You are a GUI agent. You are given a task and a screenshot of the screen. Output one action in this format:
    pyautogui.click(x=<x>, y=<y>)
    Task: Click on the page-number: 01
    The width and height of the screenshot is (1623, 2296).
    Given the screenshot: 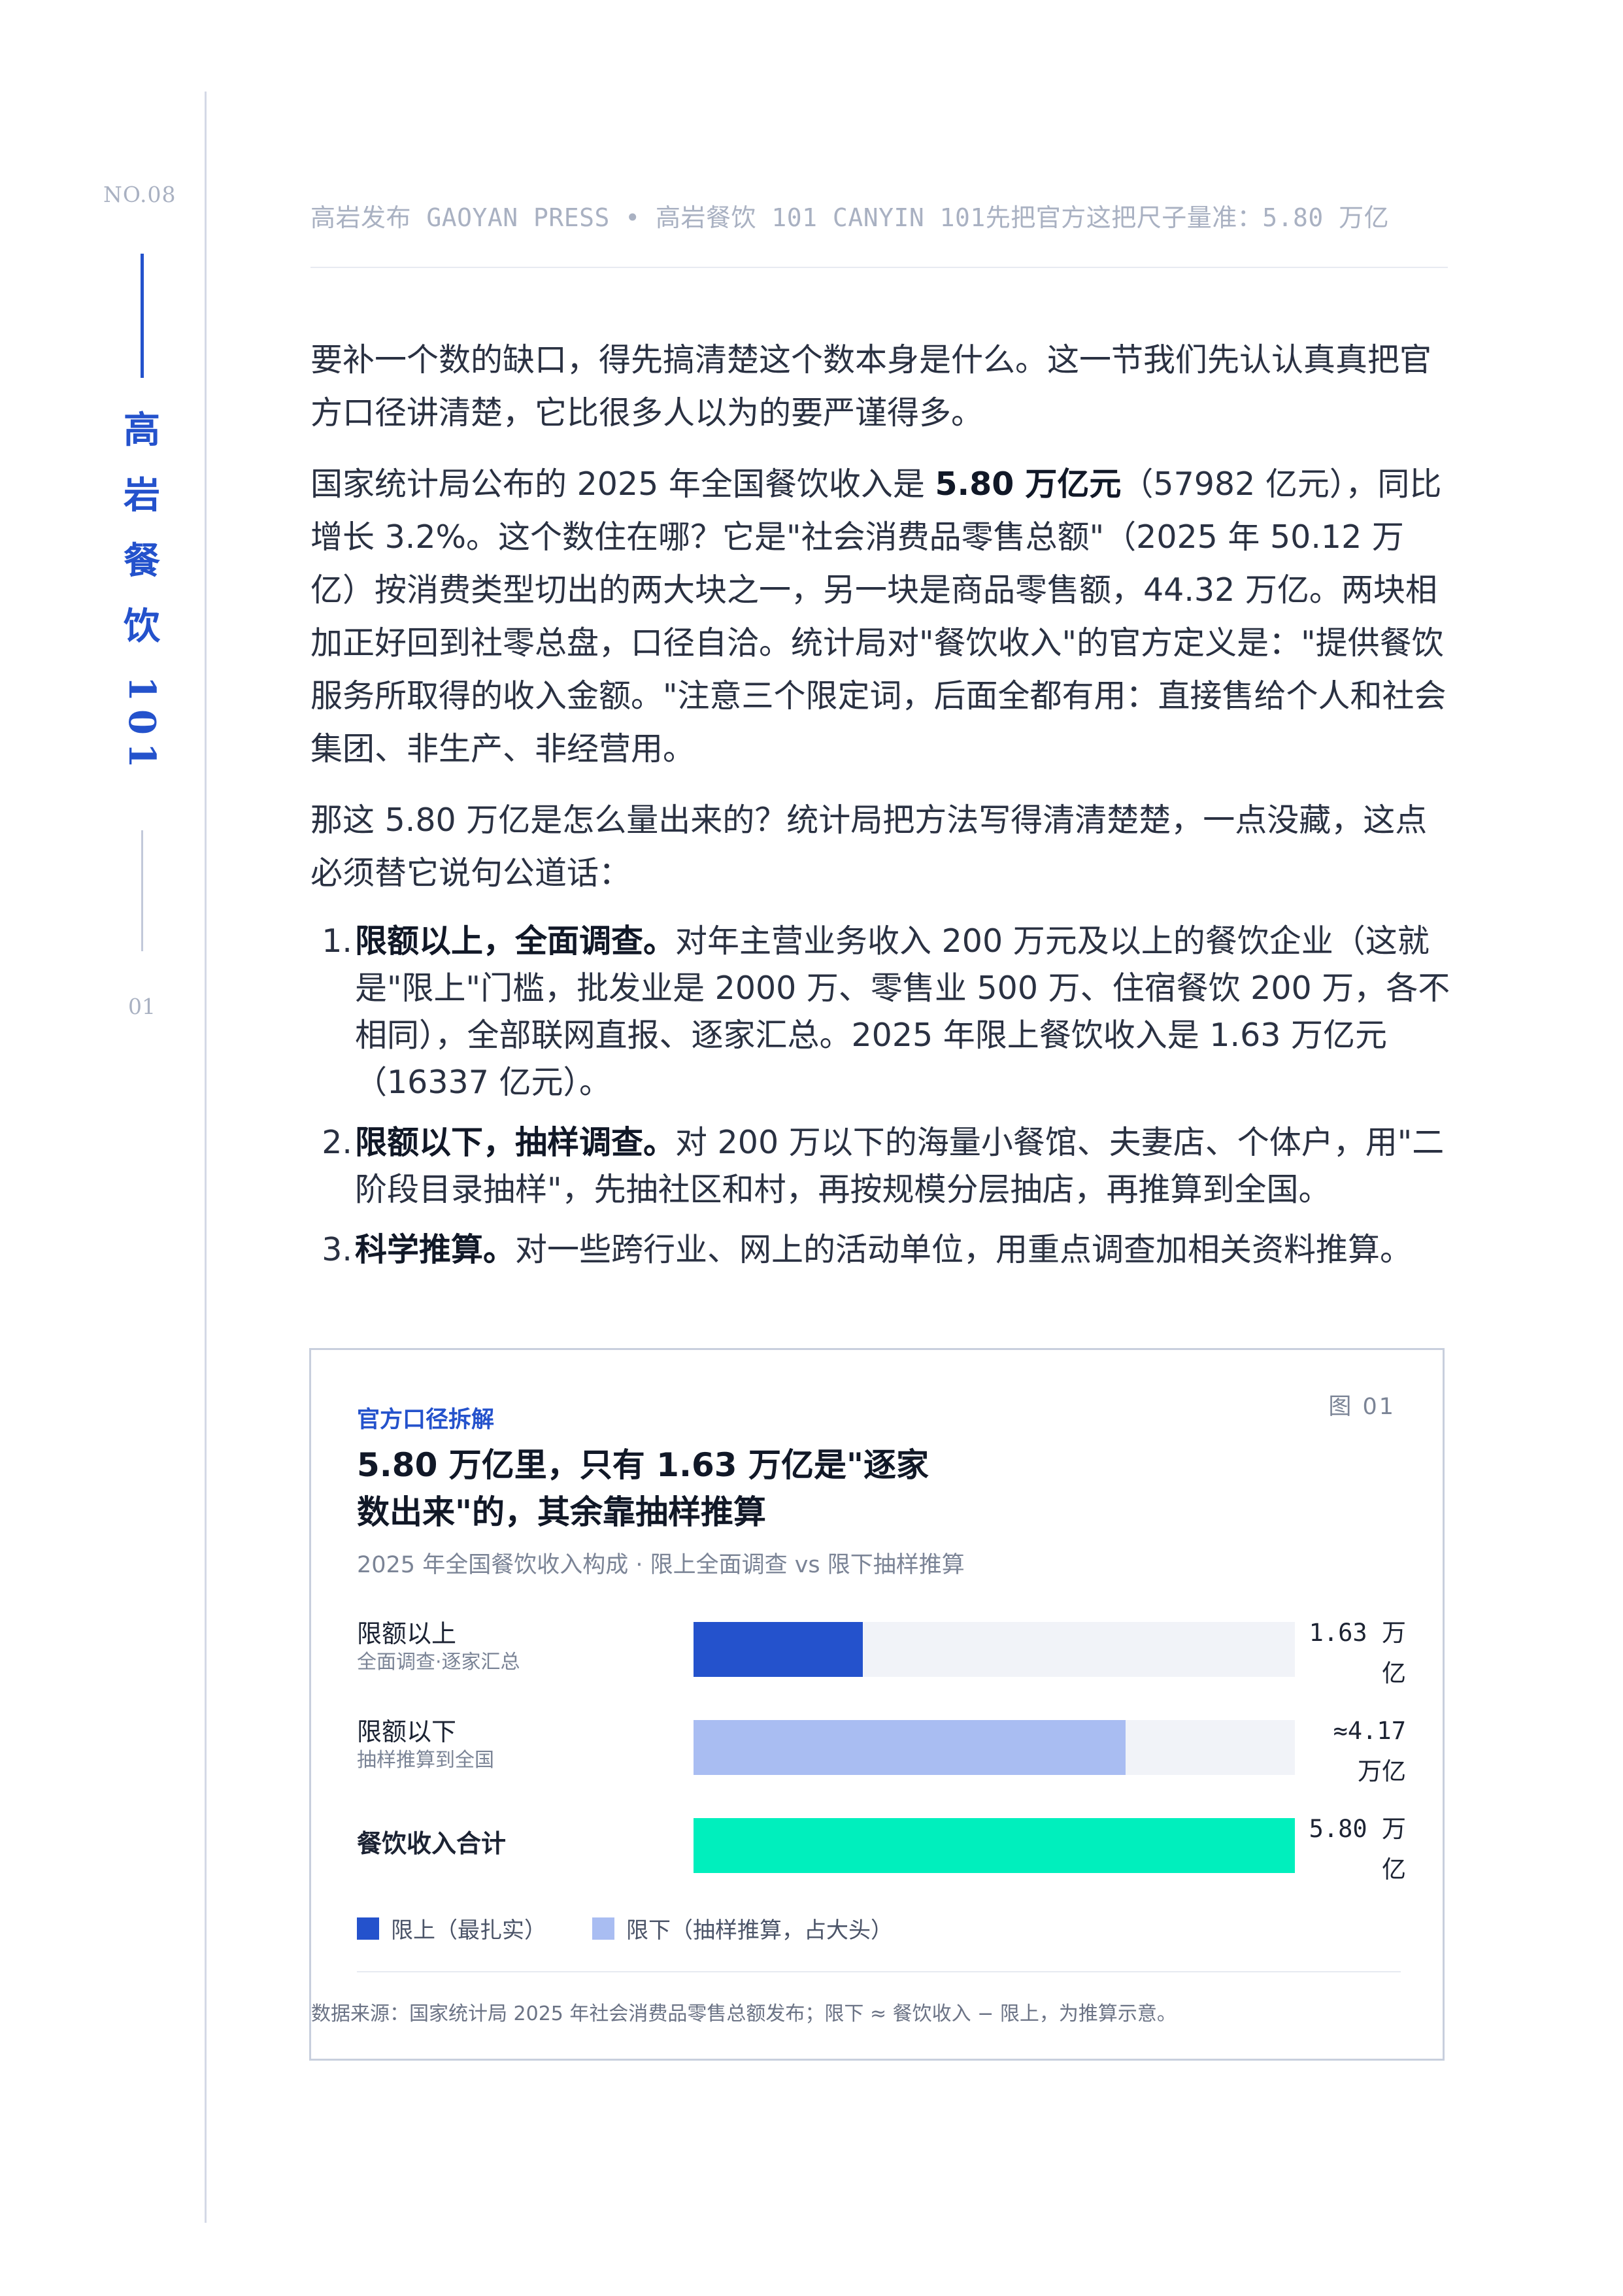 What is the action you would take?
    pyautogui.click(x=142, y=1007)
    